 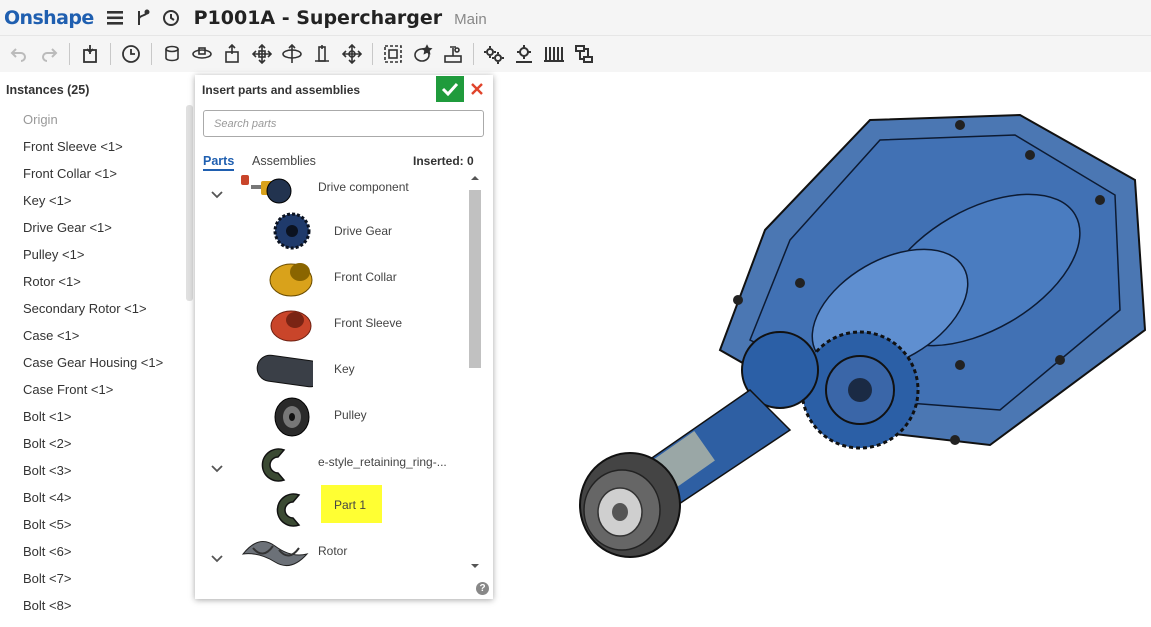 What do you see at coordinates (281, 90) in the screenshot?
I see `dialog-title: Insert parts and assemblies` at bounding box center [281, 90].